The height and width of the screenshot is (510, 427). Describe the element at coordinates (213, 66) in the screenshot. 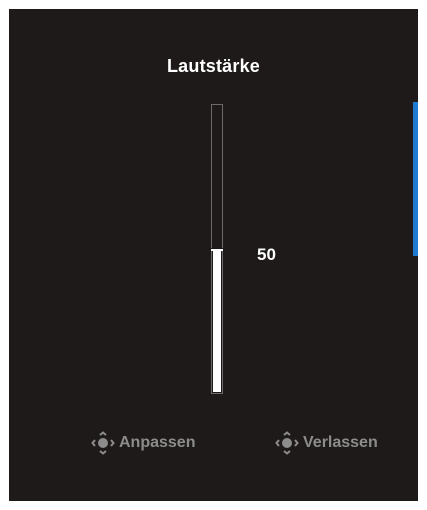

I see `osd-title: Lautstärke` at that location.